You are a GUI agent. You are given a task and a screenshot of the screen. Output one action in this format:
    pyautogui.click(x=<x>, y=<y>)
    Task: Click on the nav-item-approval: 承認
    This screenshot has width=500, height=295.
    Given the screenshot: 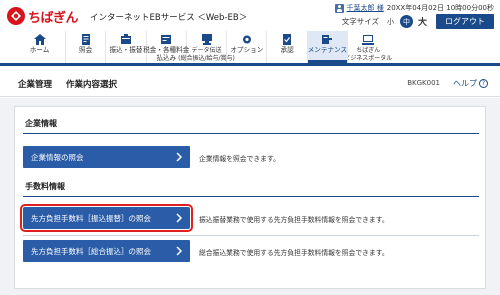 What is the action you would take?
    pyautogui.click(x=287, y=47)
    